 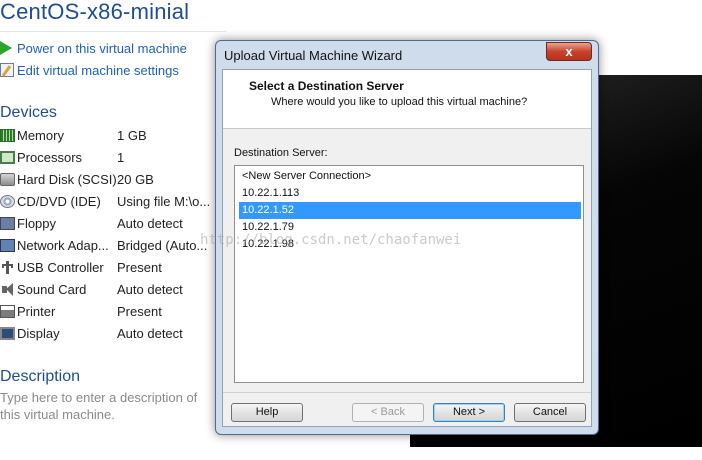 What do you see at coordinates (469, 412) in the screenshot?
I see `next-button: Next >` at bounding box center [469, 412].